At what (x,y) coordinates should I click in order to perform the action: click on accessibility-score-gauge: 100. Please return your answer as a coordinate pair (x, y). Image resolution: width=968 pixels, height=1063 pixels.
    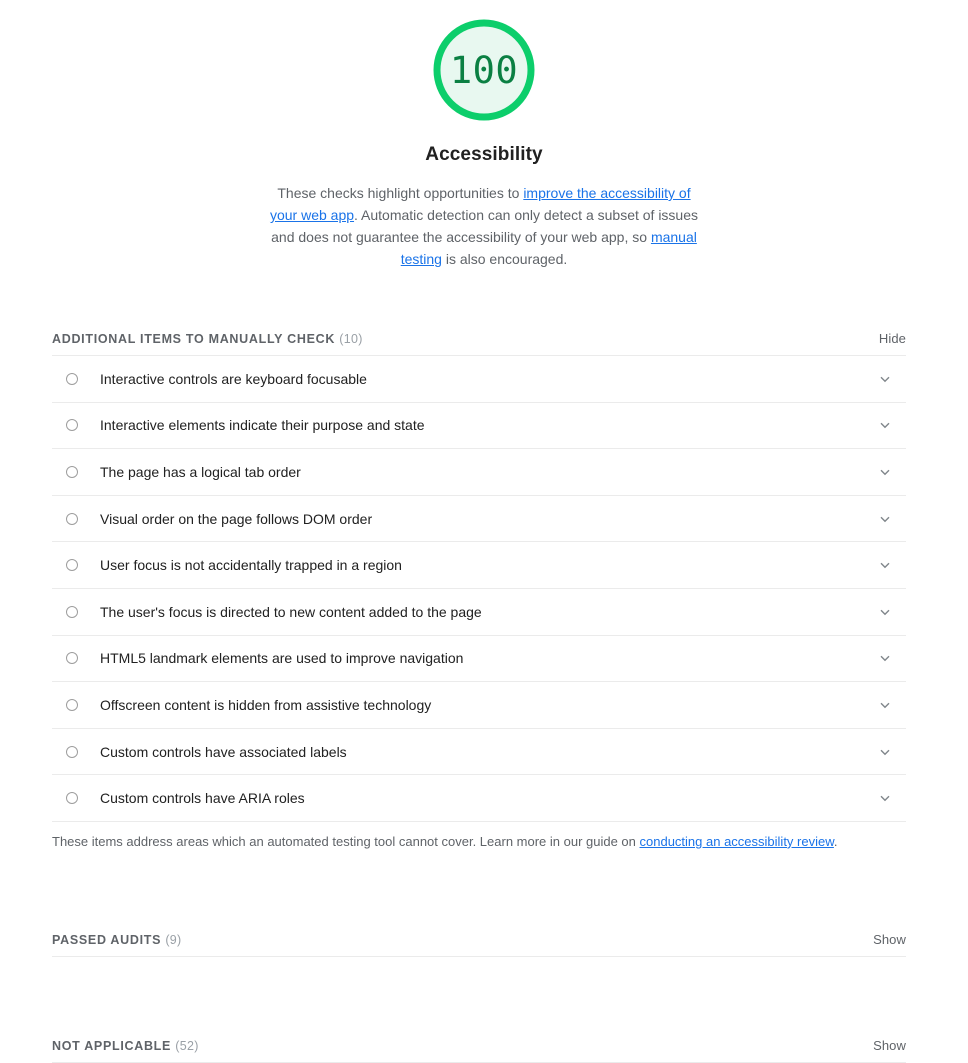
    Looking at the image, I should click on (484, 70).